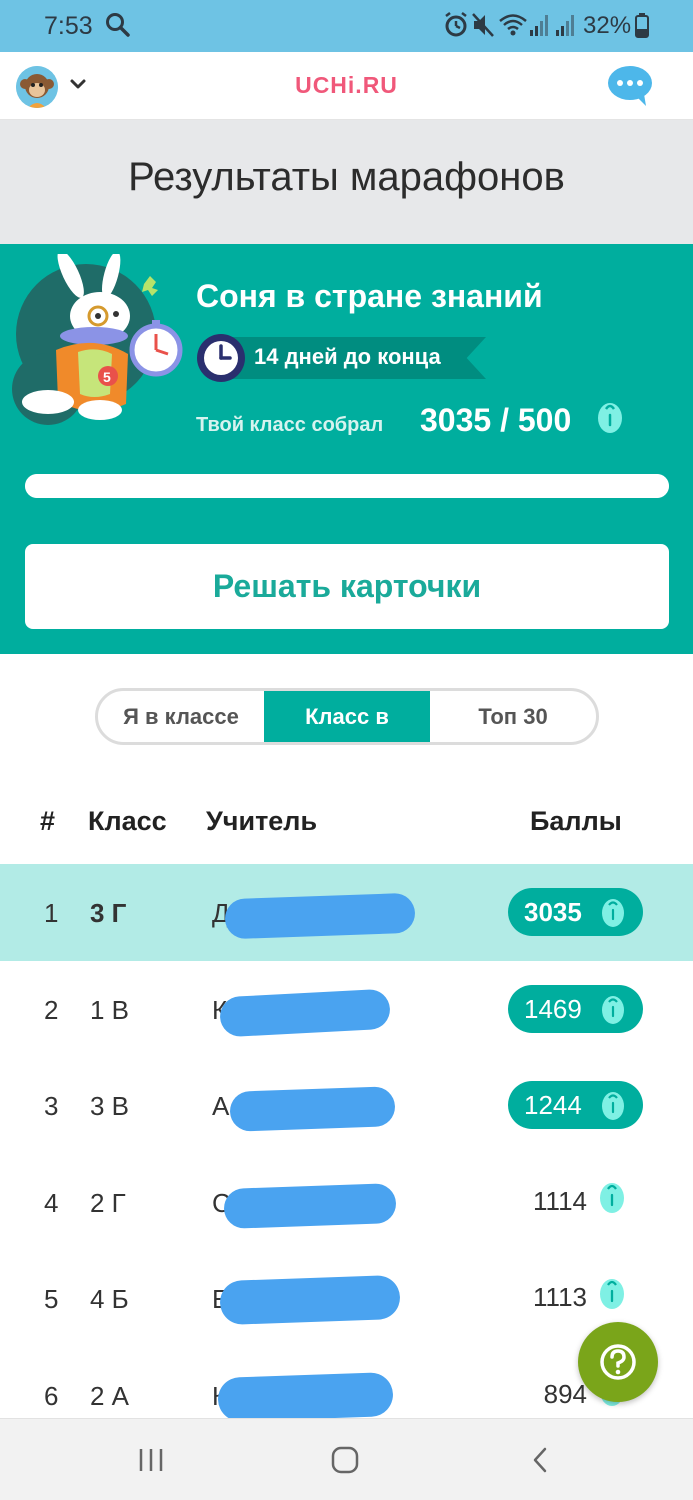 The height and width of the screenshot is (1500, 693). I want to click on row-rank: 1, so click(51, 913).